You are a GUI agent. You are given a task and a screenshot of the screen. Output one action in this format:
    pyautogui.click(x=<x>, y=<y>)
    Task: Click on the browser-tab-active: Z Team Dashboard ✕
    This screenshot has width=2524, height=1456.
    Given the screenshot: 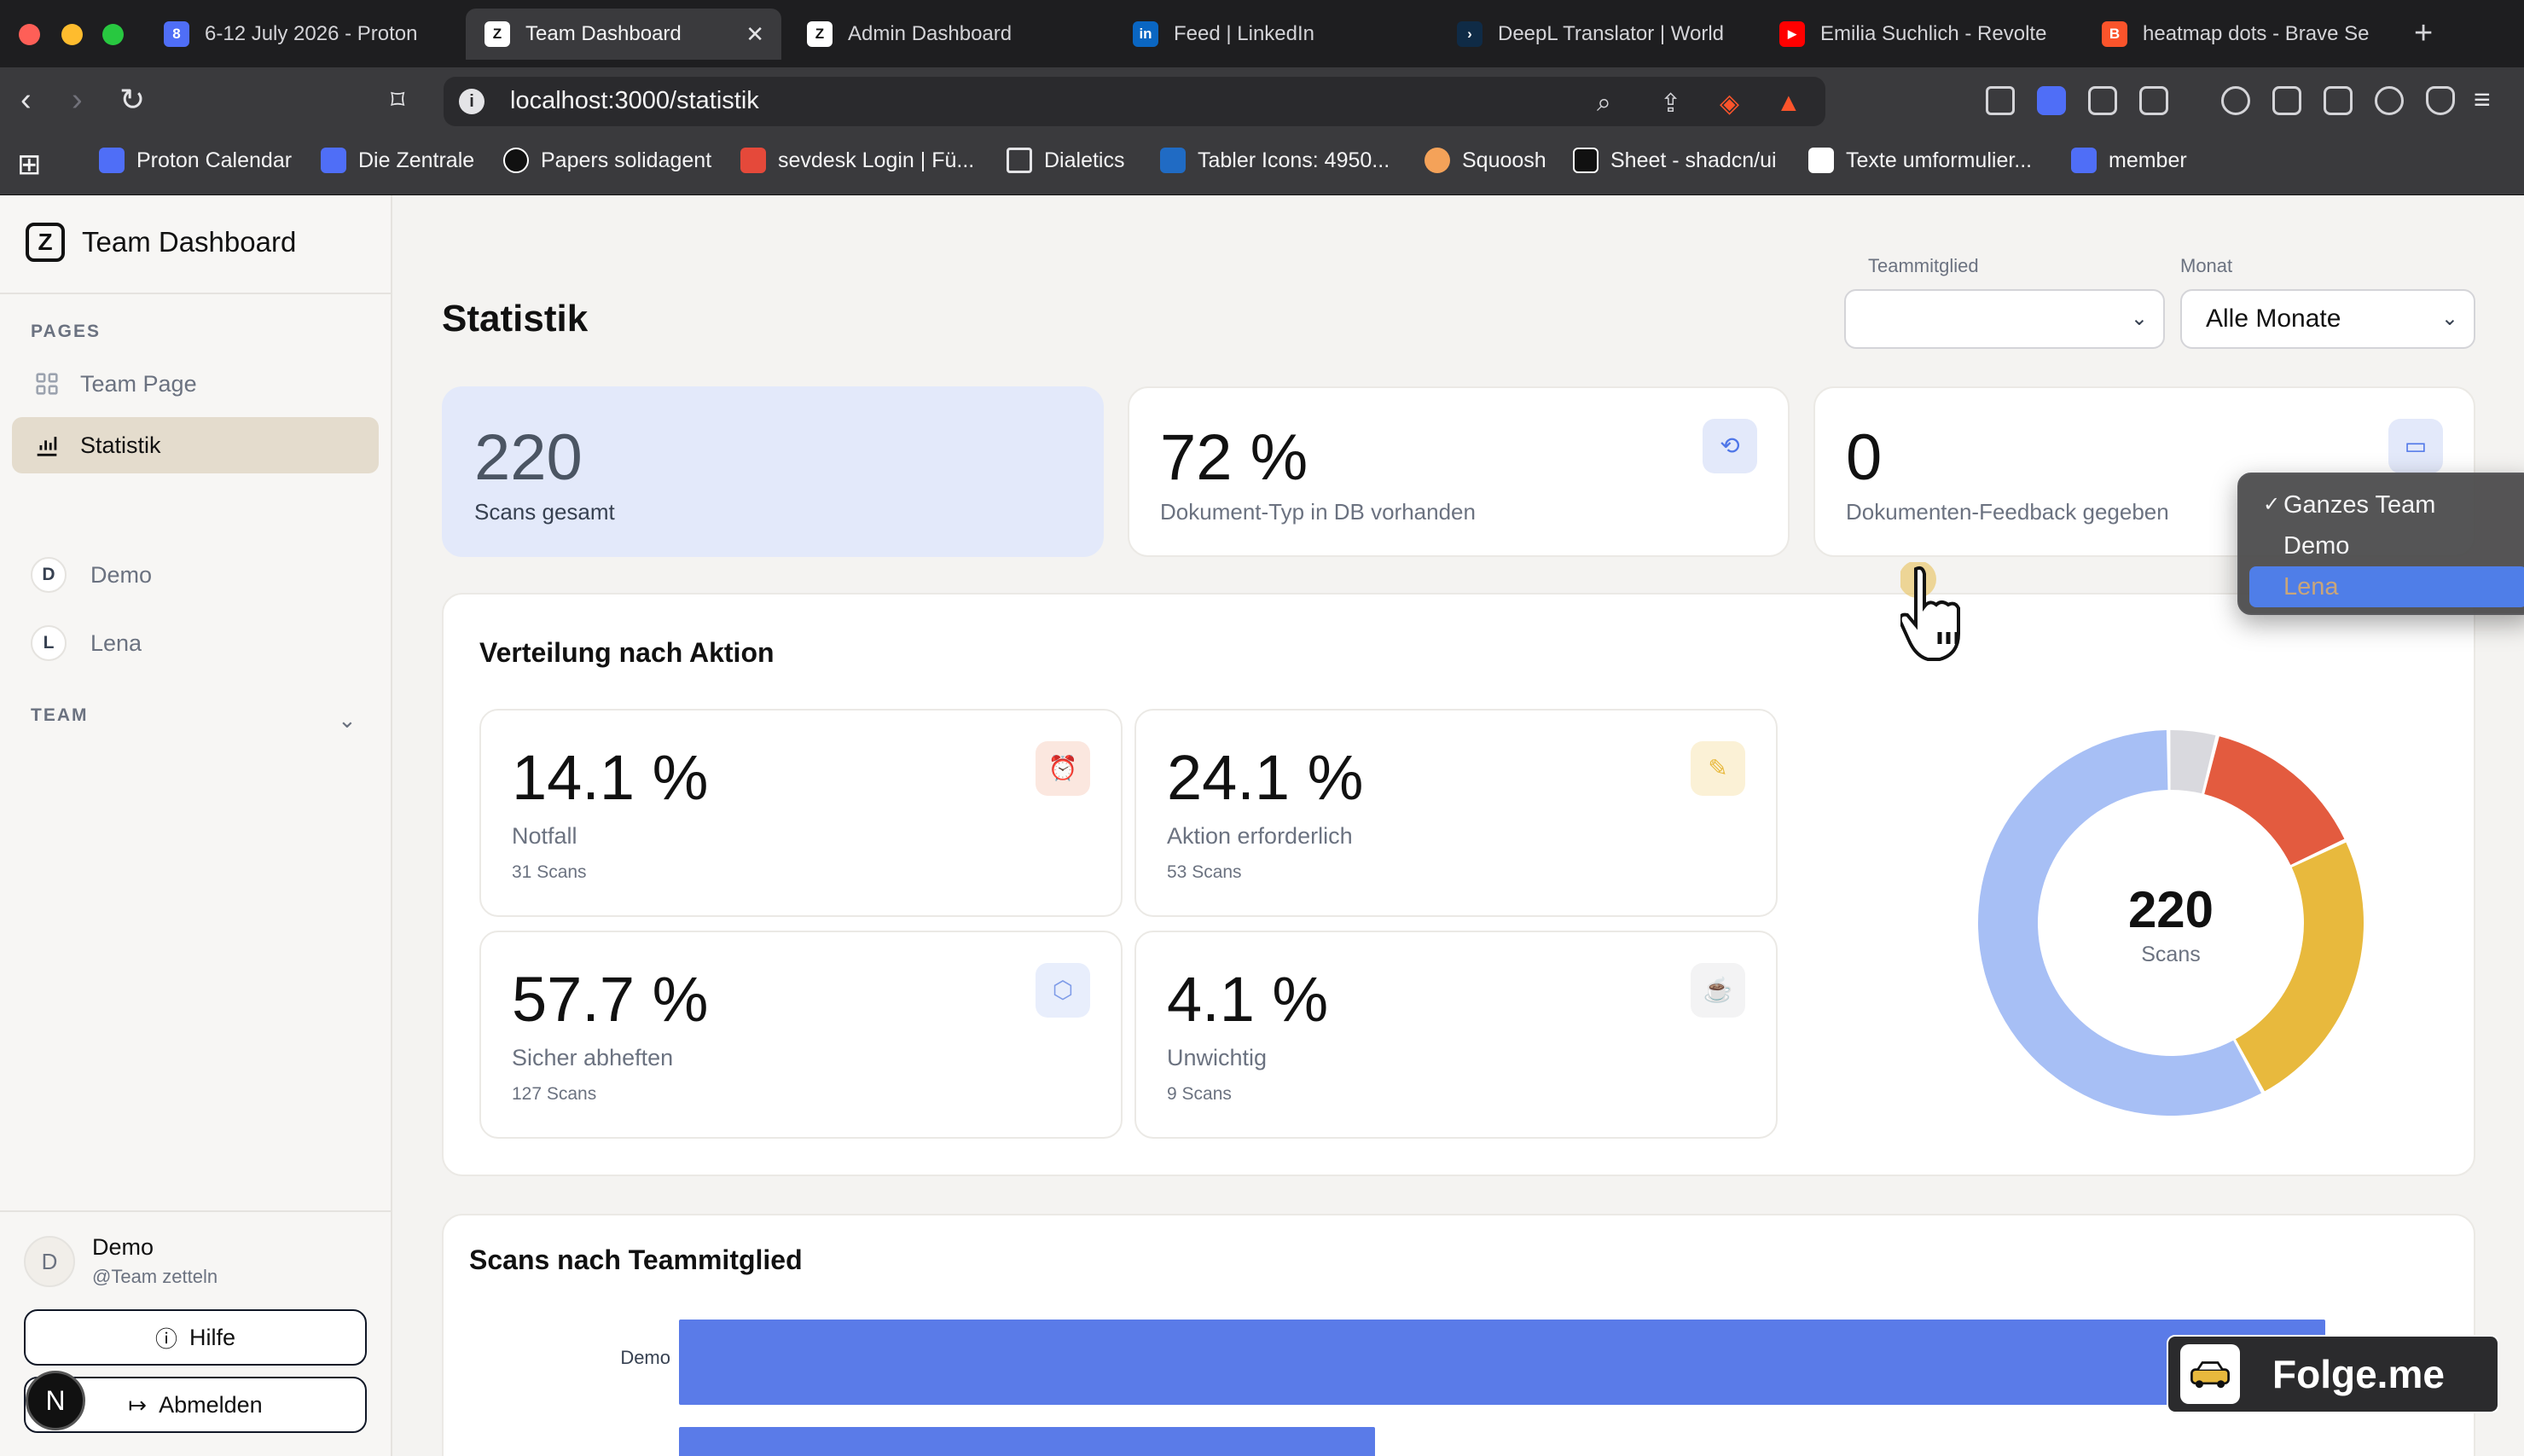 What is the action you would take?
    pyautogui.click(x=623, y=34)
    